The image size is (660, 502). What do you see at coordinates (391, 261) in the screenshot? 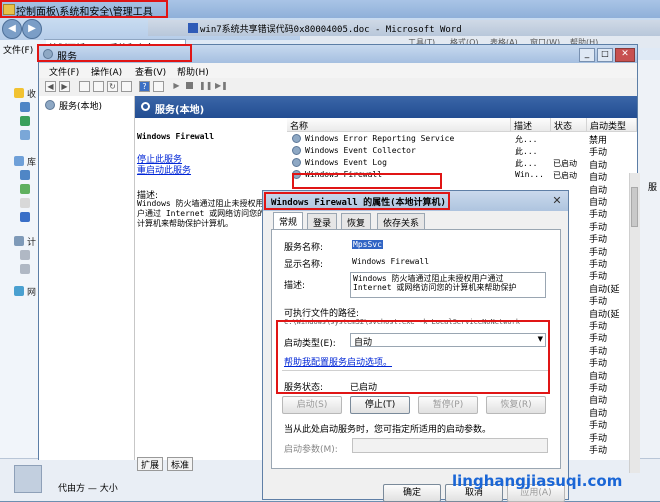
I see `display-name-value: Windows Firewall` at bounding box center [391, 261].